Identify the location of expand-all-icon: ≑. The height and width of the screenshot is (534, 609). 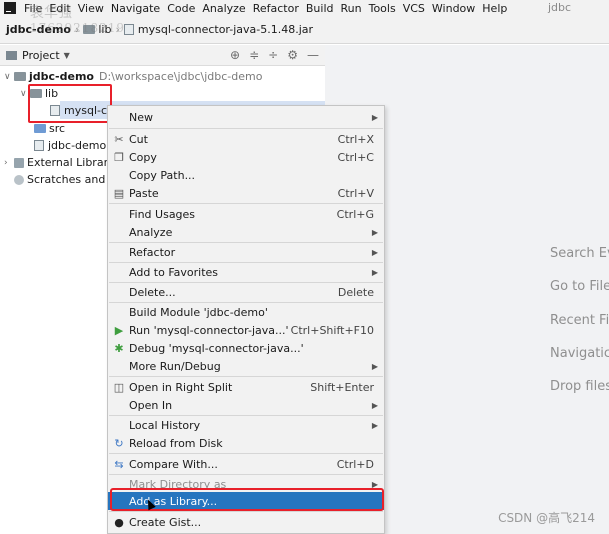
(254, 55).